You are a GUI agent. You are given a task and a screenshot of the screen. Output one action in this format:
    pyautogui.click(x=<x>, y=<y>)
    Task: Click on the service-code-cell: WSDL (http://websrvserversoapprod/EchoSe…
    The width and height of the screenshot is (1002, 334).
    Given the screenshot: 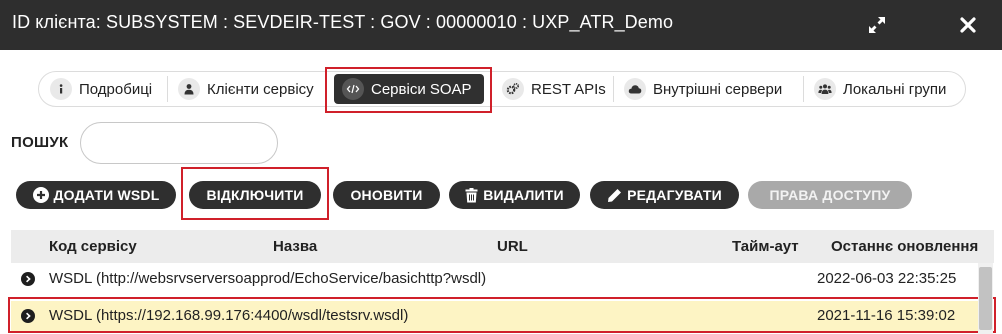 What is the action you would take?
    pyautogui.click(x=268, y=278)
    